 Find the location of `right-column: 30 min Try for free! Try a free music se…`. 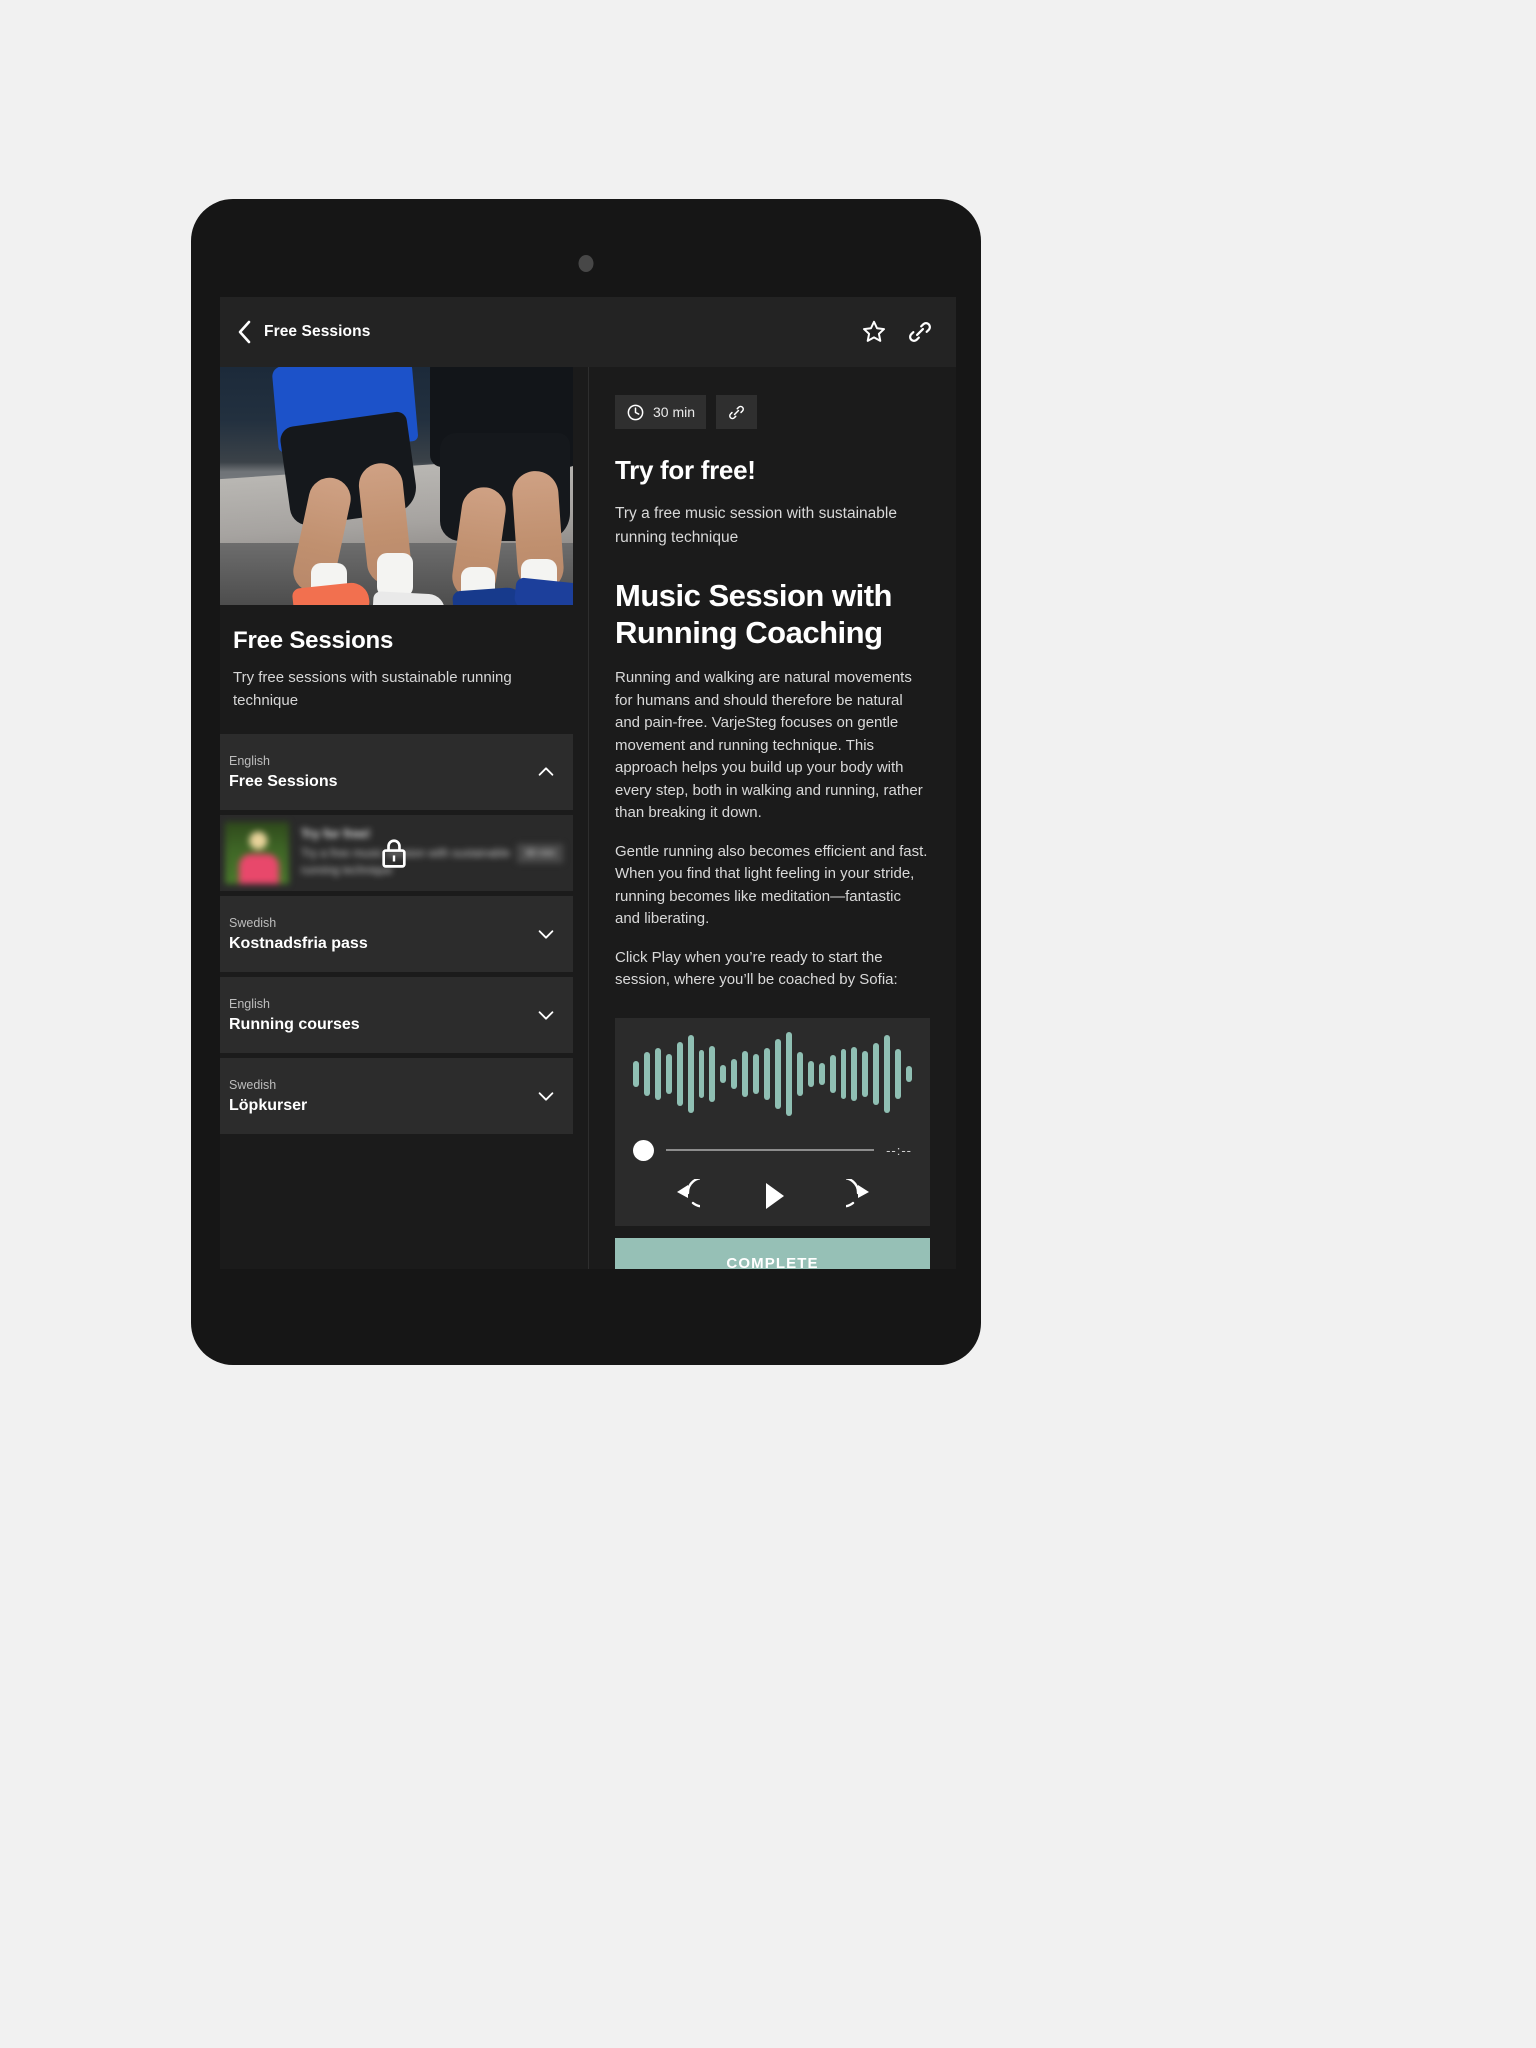

right-column: 30 min Try for free! Try a free music se… is located at coordinates (772, 818).